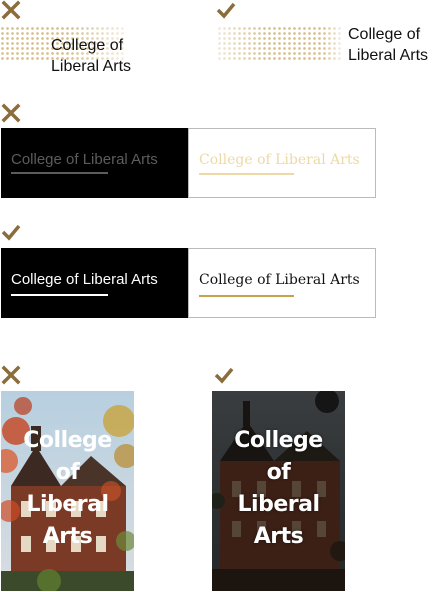 Image resolution: width=437 pixels, height=592 pixels. What do you see at coordinates (279, 44) in the screenshot?
I see `halftone-pattern` at bounding box center [279, 44].